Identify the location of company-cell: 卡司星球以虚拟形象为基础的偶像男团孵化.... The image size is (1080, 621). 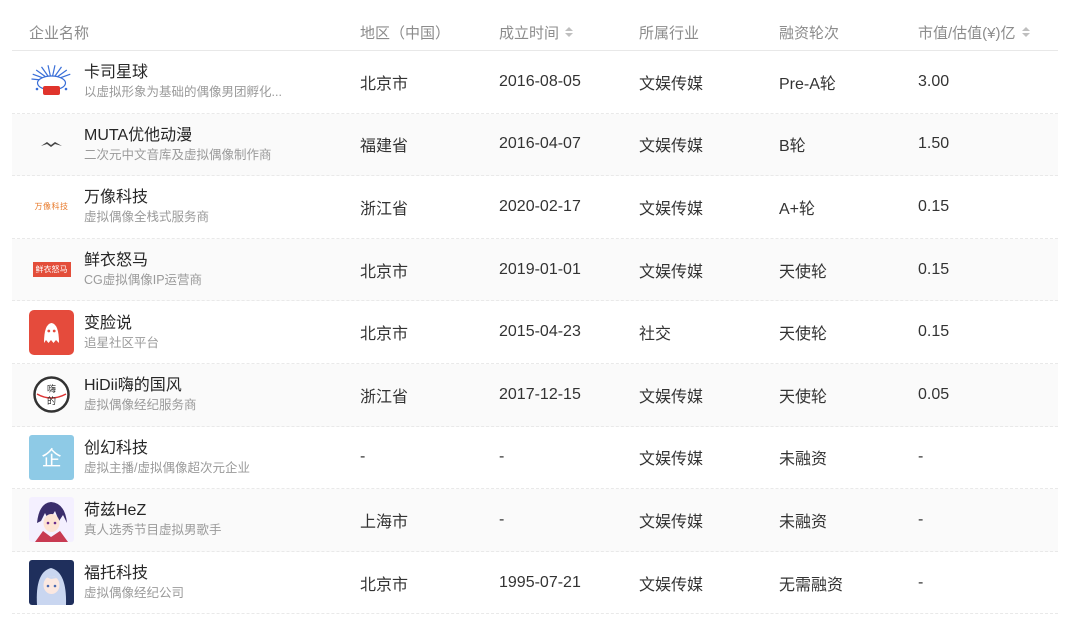
(186, 81).